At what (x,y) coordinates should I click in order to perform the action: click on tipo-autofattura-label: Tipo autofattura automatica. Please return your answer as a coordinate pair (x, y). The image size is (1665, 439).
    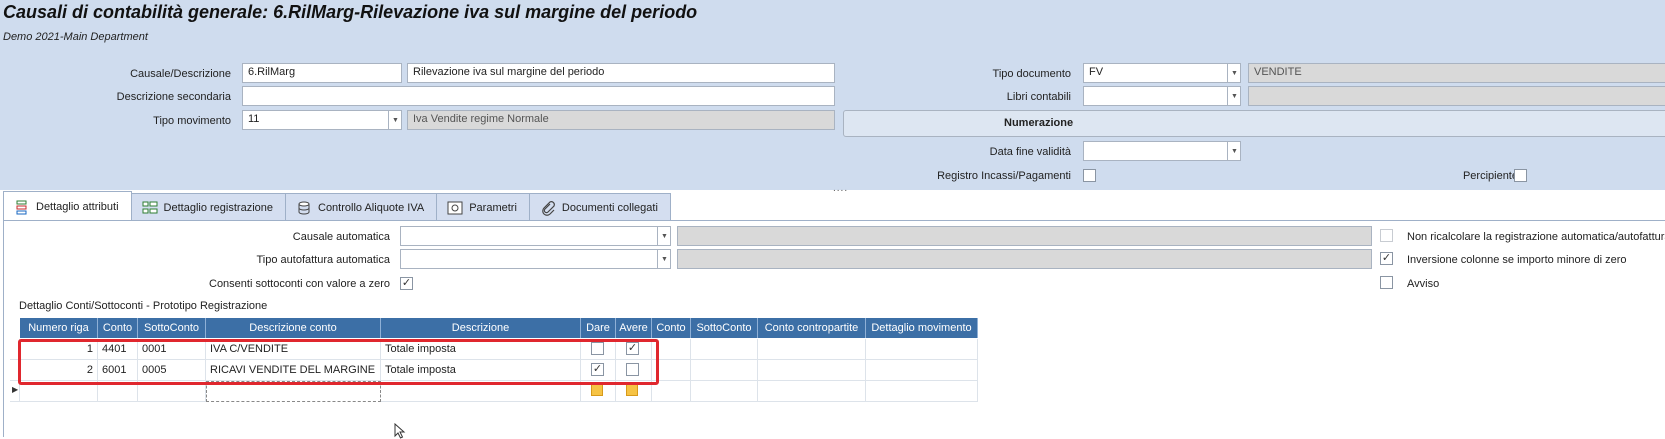
    Looking at the image, I should click on (323, 260).